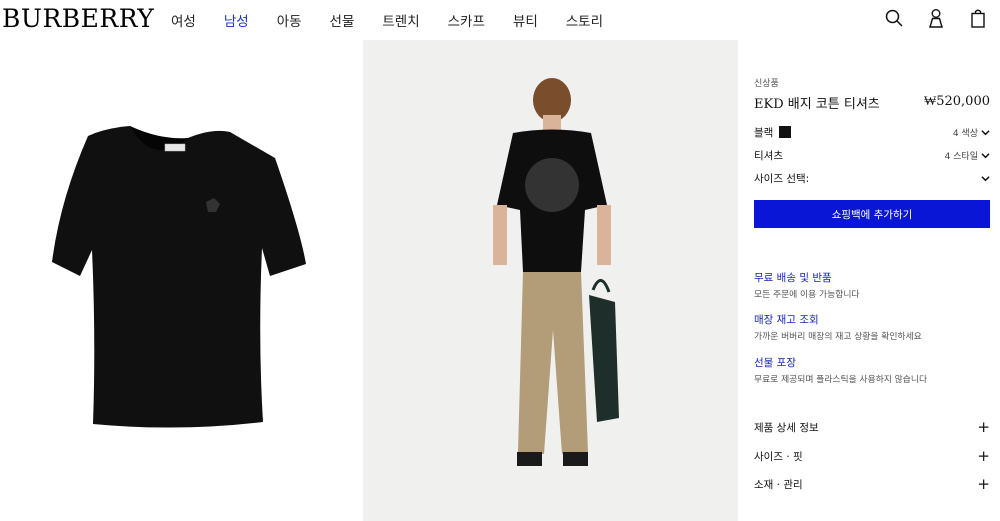 The height and width of the screenshot is (521, 1000). What do you see at coordinates (894, 18) in the screenshot?
I see `search-icon` at bounding box center [894, 18].